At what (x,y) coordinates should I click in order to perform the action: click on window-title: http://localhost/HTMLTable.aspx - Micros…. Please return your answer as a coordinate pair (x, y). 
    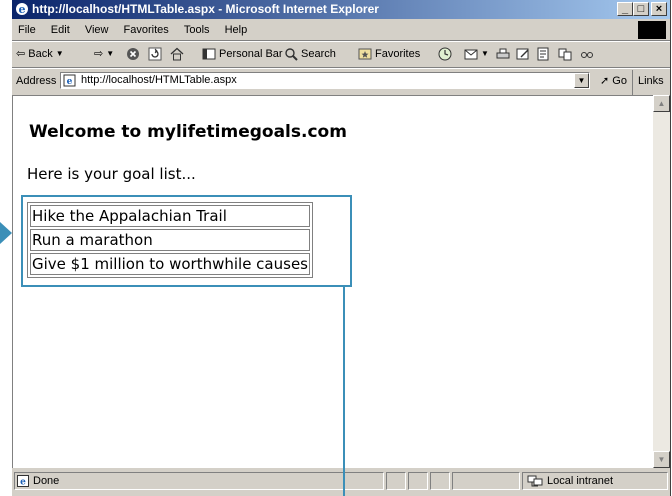
    Looking at the image, I should click on (205, 9).